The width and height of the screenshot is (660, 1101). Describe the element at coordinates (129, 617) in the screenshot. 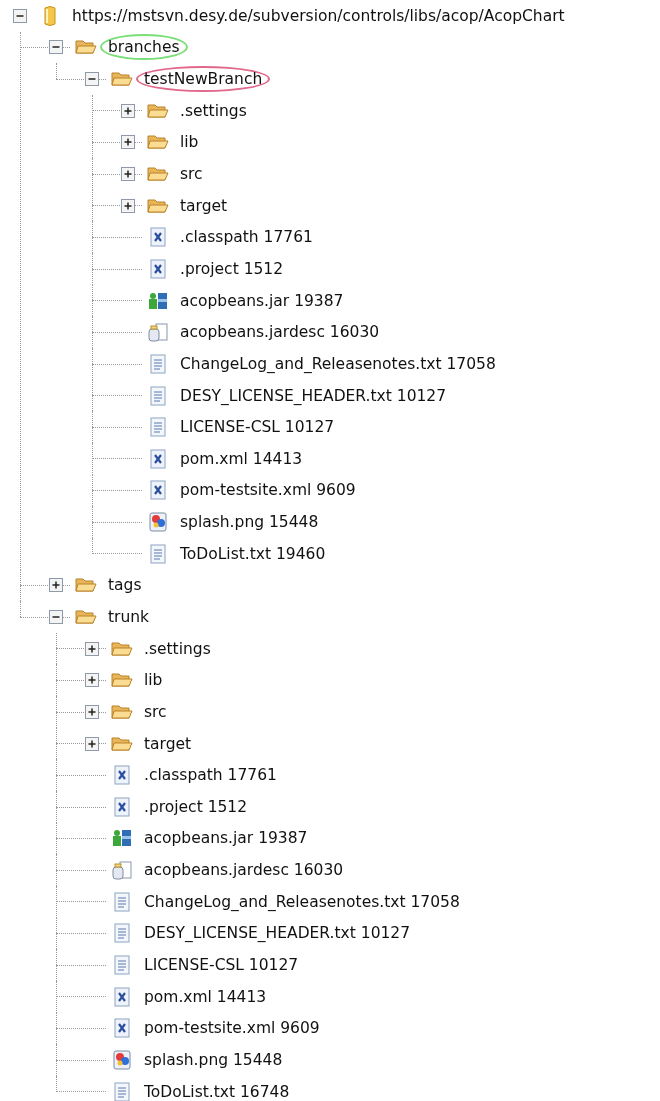

I see `tree-item-label: trunk` at that location.